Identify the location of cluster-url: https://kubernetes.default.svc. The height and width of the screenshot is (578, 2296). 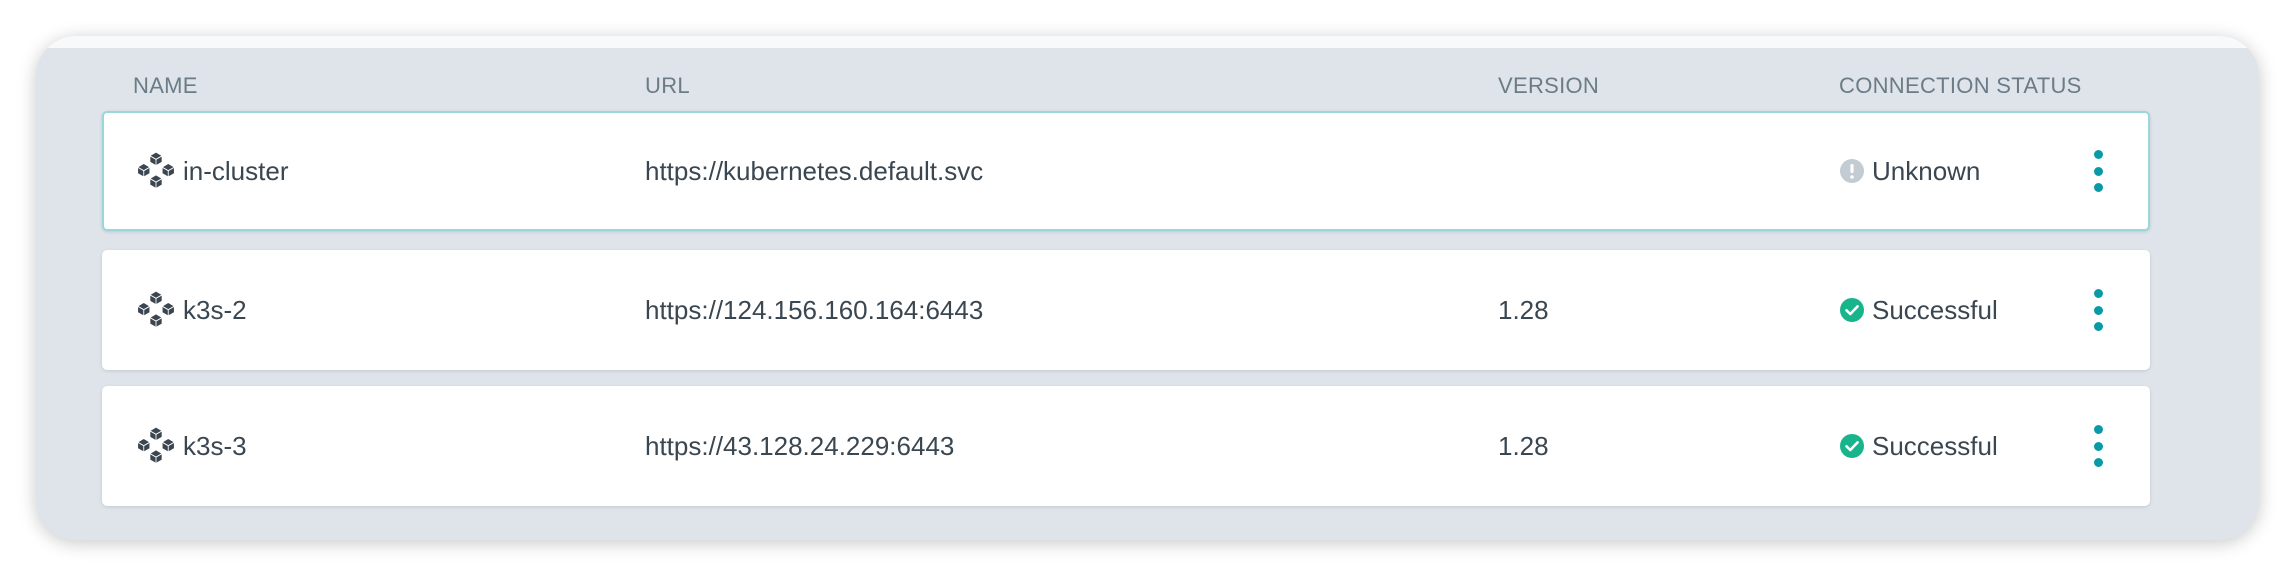
(814, 170).